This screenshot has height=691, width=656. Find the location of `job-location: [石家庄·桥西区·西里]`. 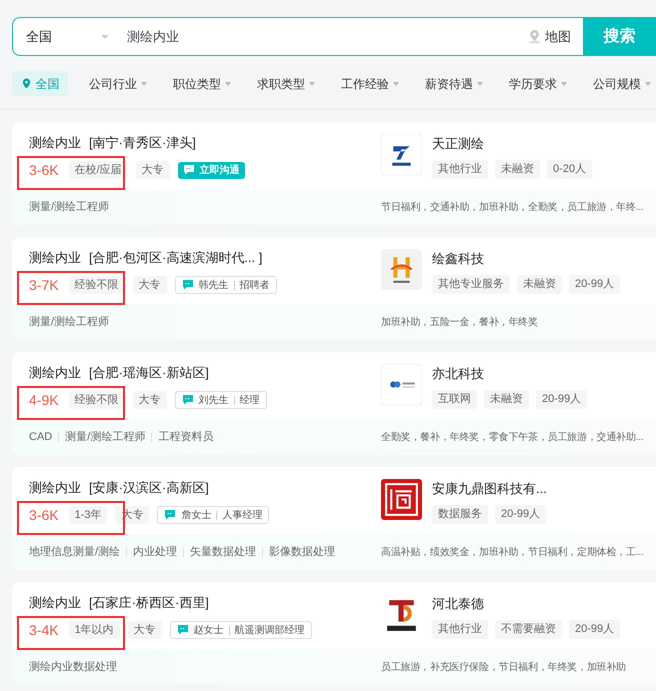

job-location: [石家庄·桥西区·西里] is located at coordinates (149, 603).